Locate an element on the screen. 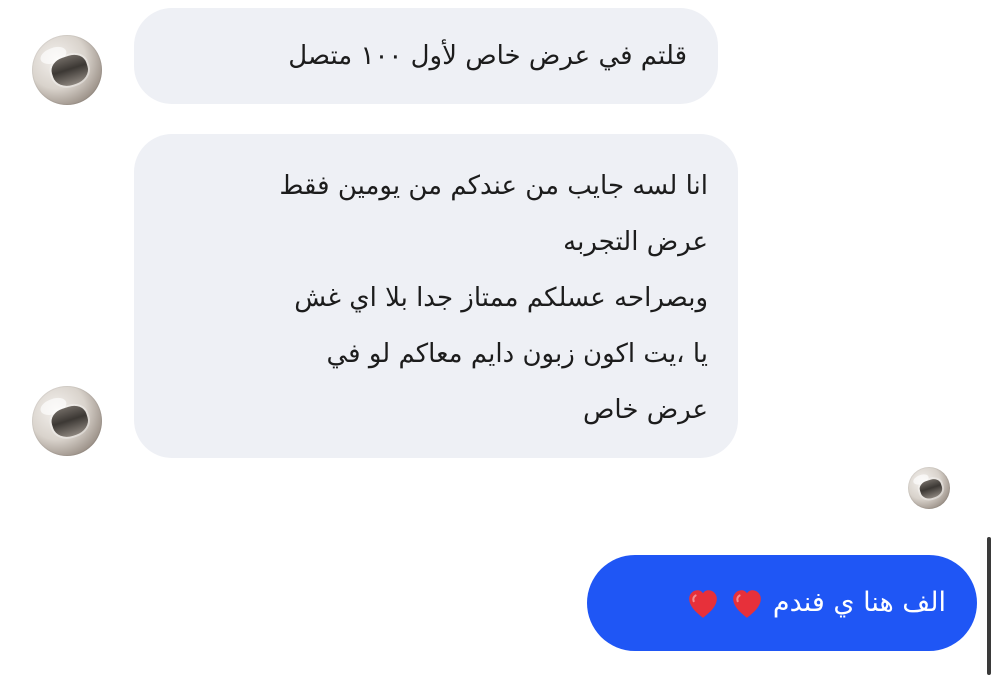  message-line: انا لسه جايب من عندكم من يومين فقط is located at coordinates (493, 186).